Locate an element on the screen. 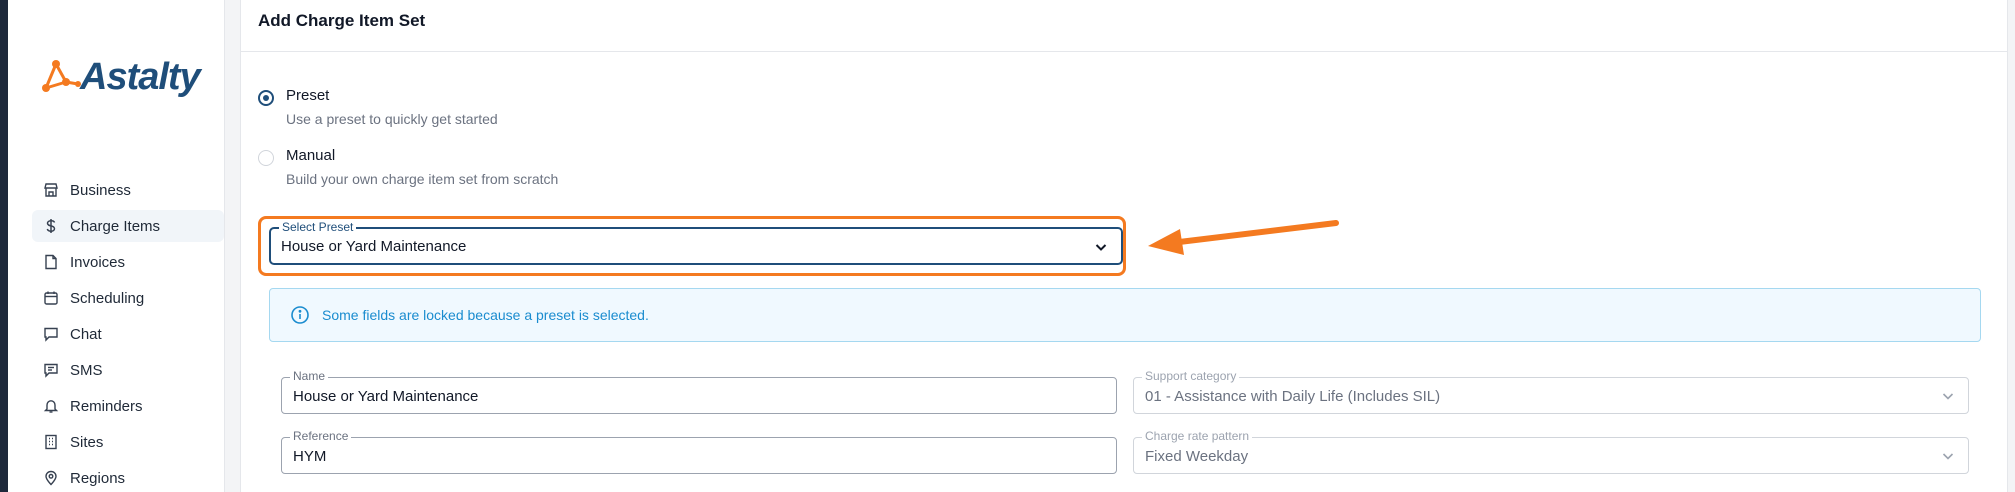 The width and height of the screenshot is (2015, 492). sidebar-item-label: Charge Items is located at coordinates (115, 226).